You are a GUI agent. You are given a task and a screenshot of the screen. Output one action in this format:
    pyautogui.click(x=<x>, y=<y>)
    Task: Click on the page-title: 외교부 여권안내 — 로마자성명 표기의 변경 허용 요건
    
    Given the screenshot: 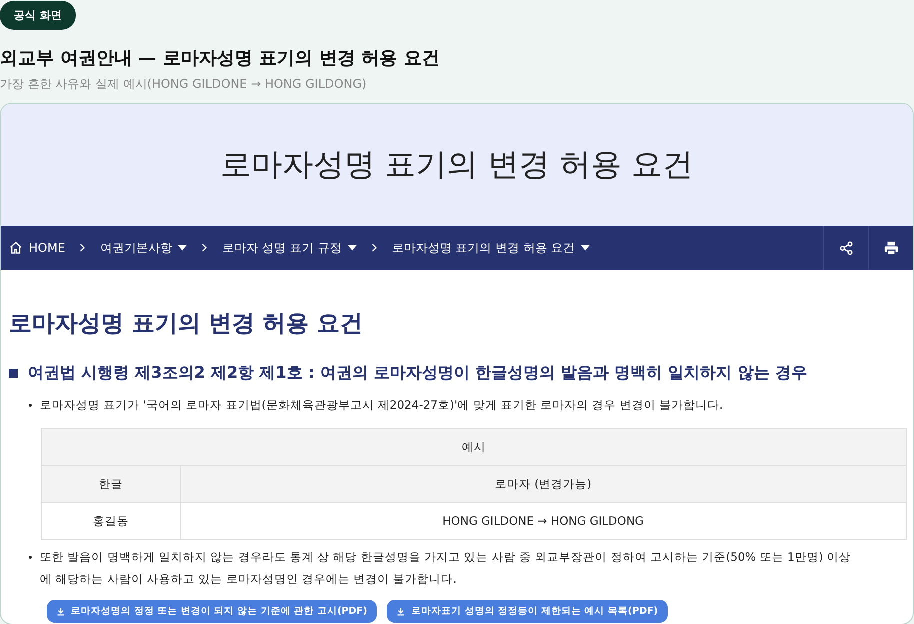 What is the action you would take?
    pyautogui.click(x=220, y=58)
    